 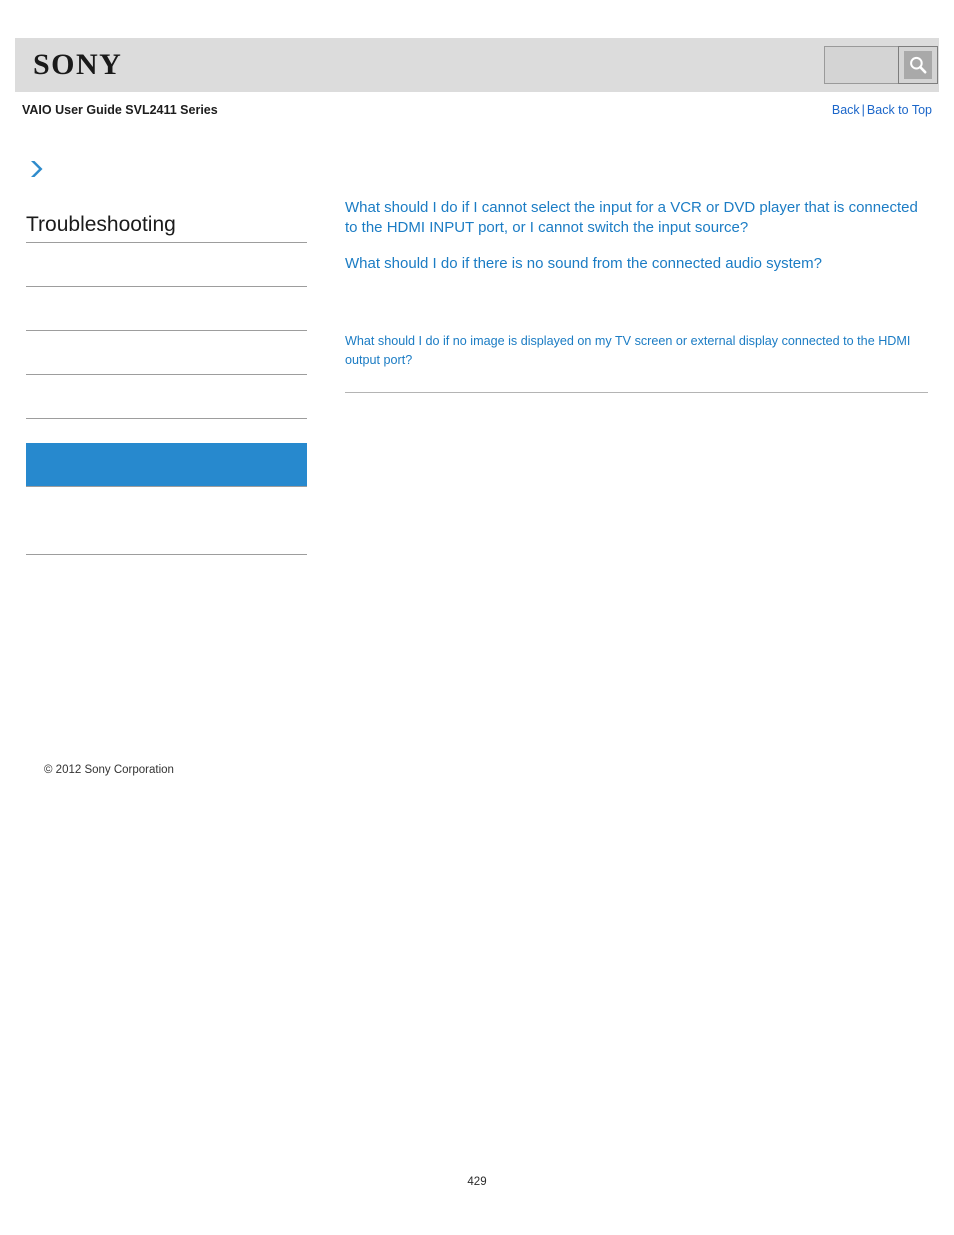 I want to click on copyright-notice: © 2012 Sony Corporation, so click(x=109, y=770).